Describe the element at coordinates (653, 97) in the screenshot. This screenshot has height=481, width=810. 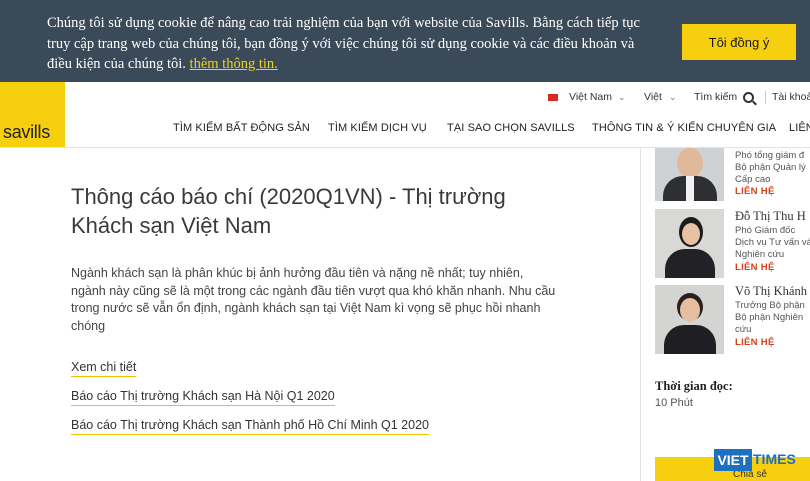
I see `language-selector: Việt` at that location.